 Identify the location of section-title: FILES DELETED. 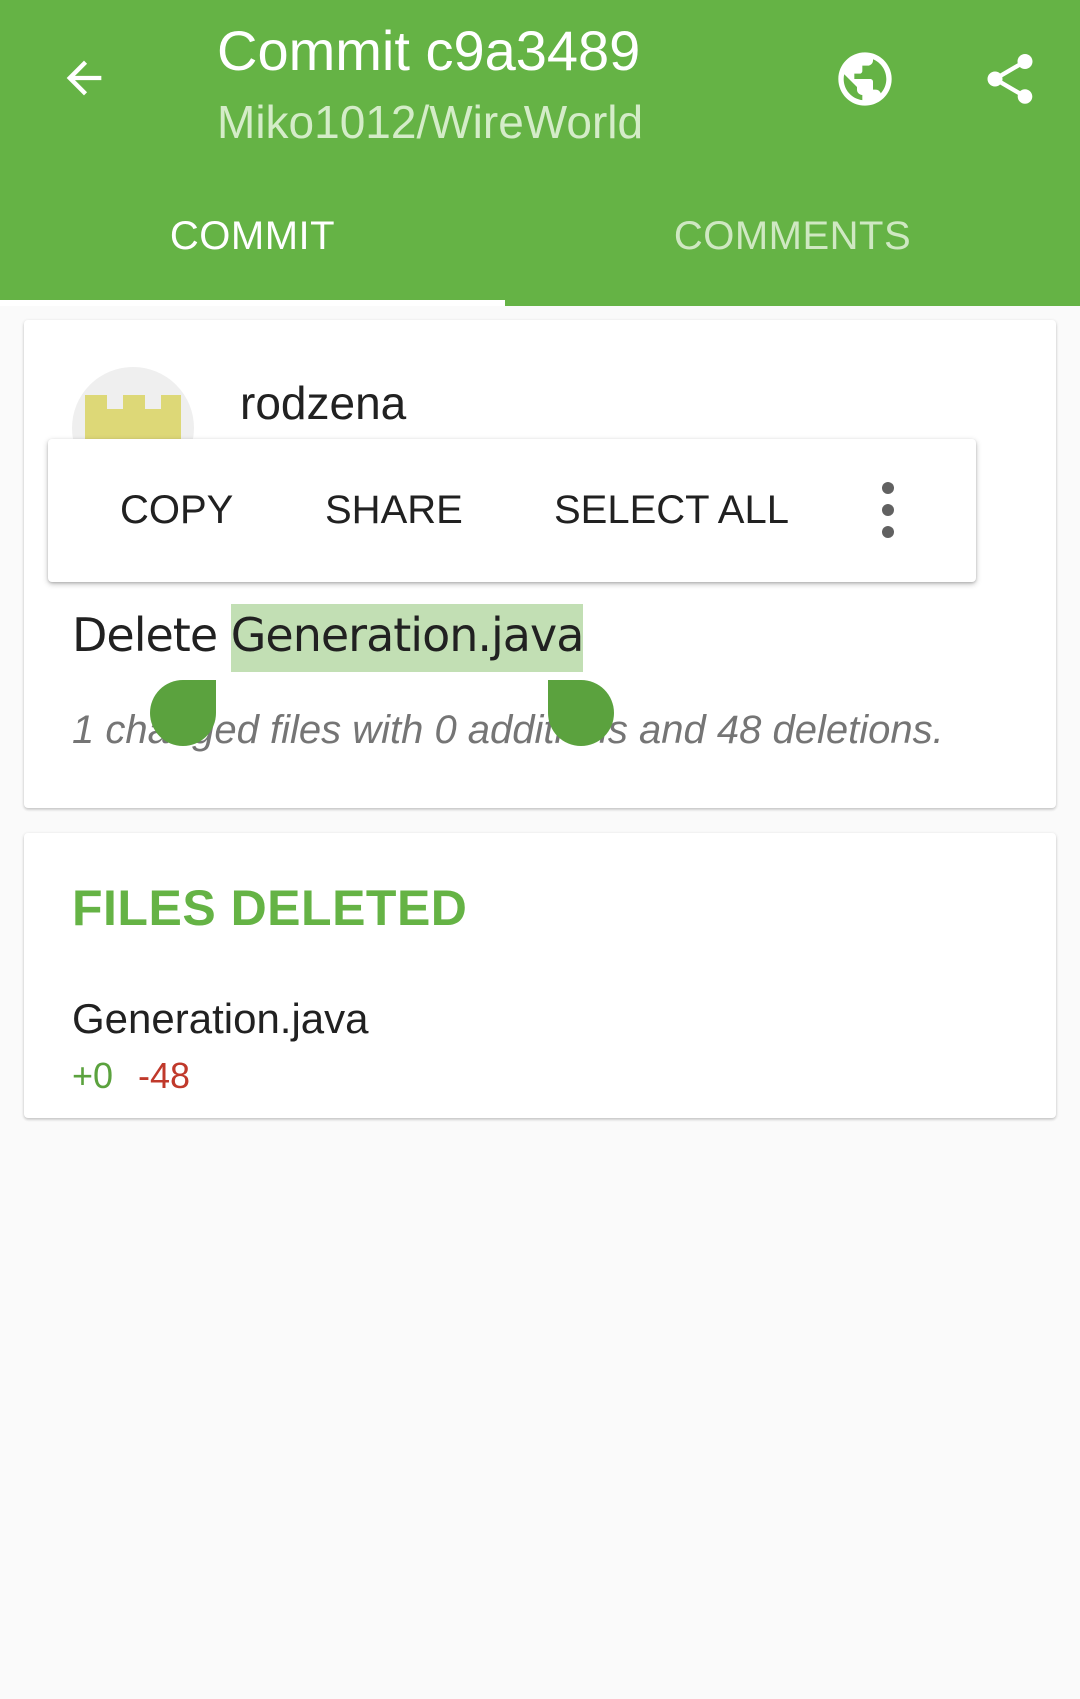
(270, 908).